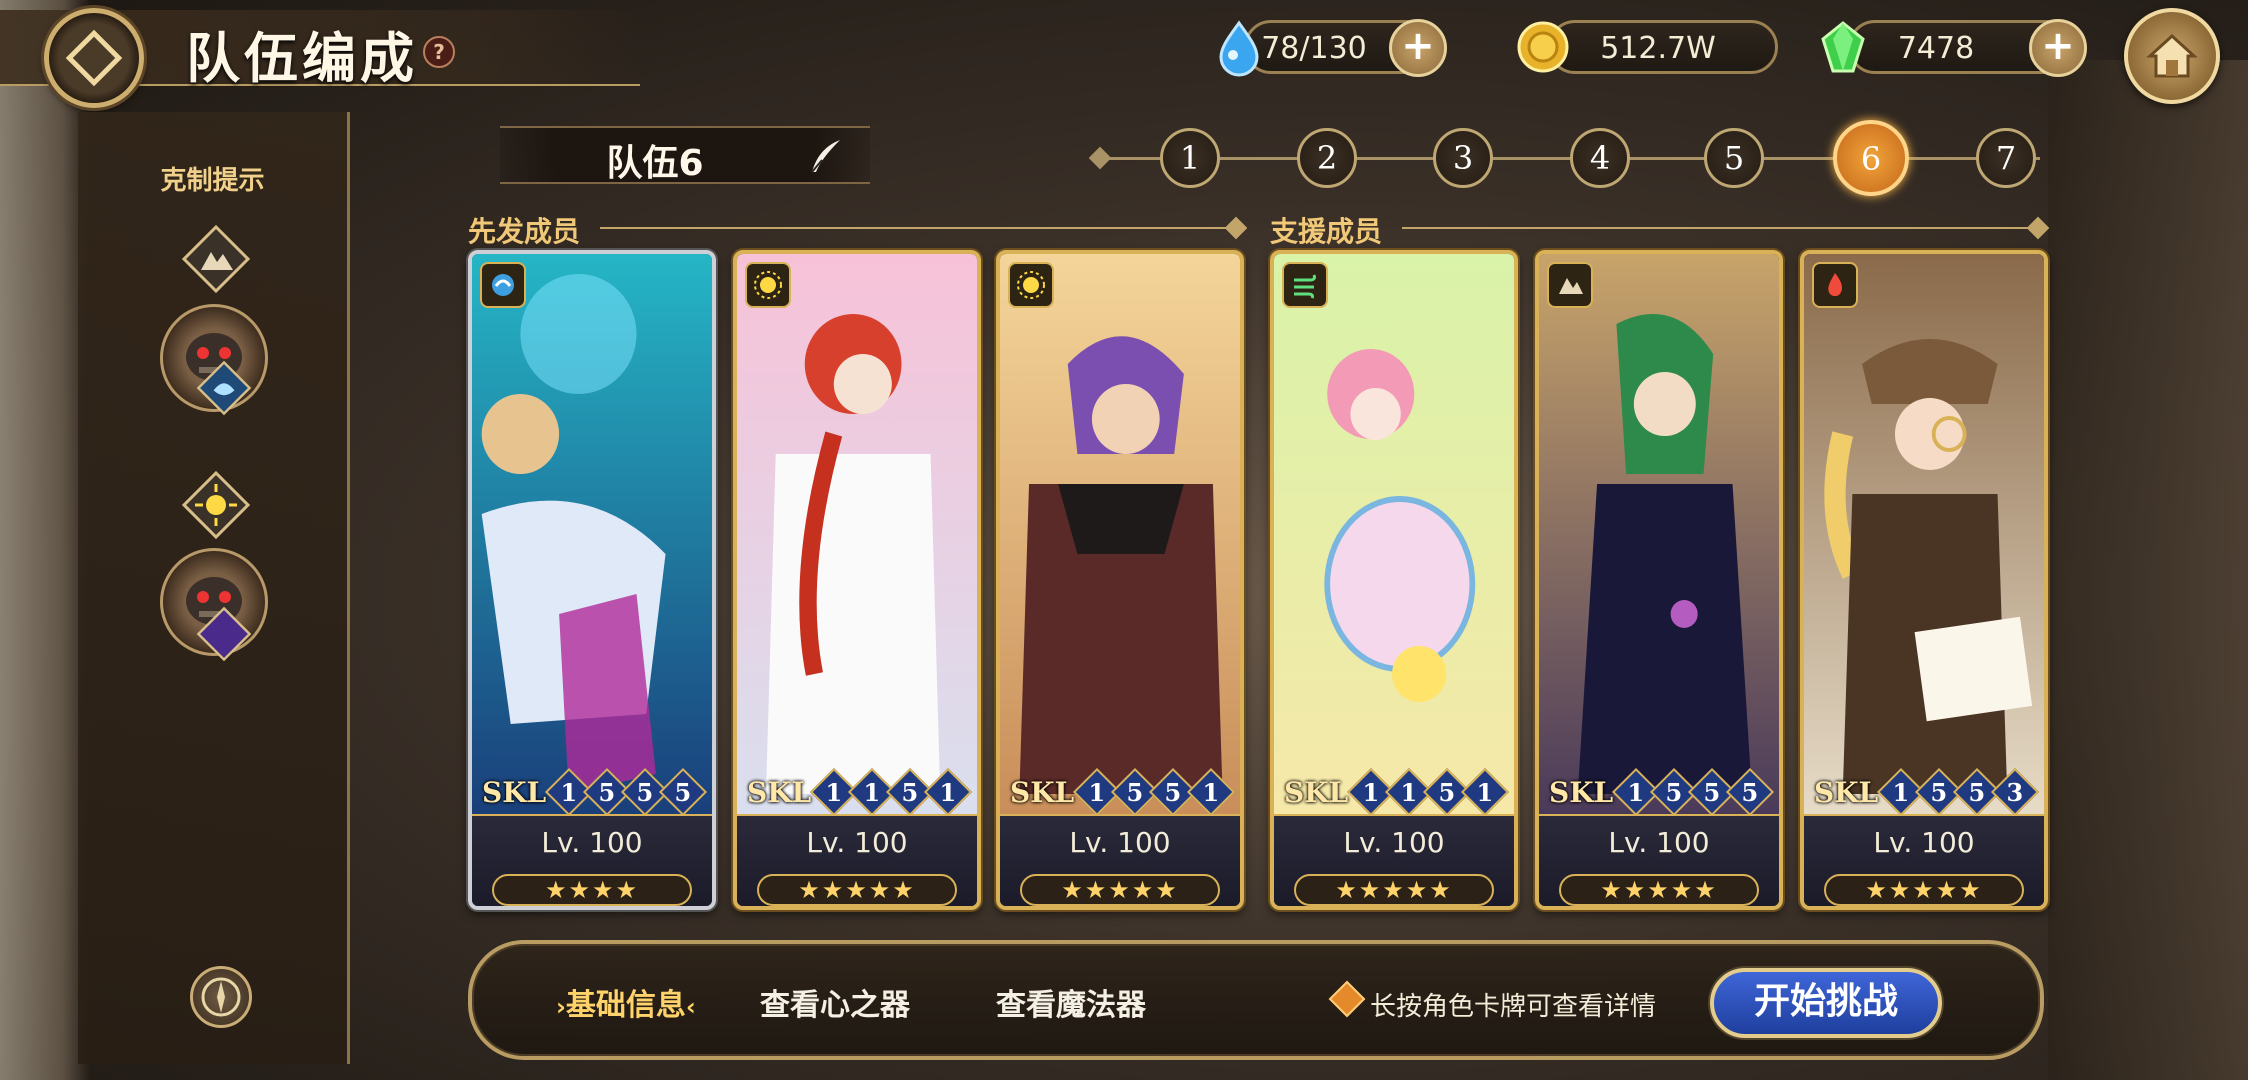 This screenshot has height=1080, width=2248. Describe the element at coordinates (1463, 158) in the screenshot. I see `team-slot-3: 3` at that location.